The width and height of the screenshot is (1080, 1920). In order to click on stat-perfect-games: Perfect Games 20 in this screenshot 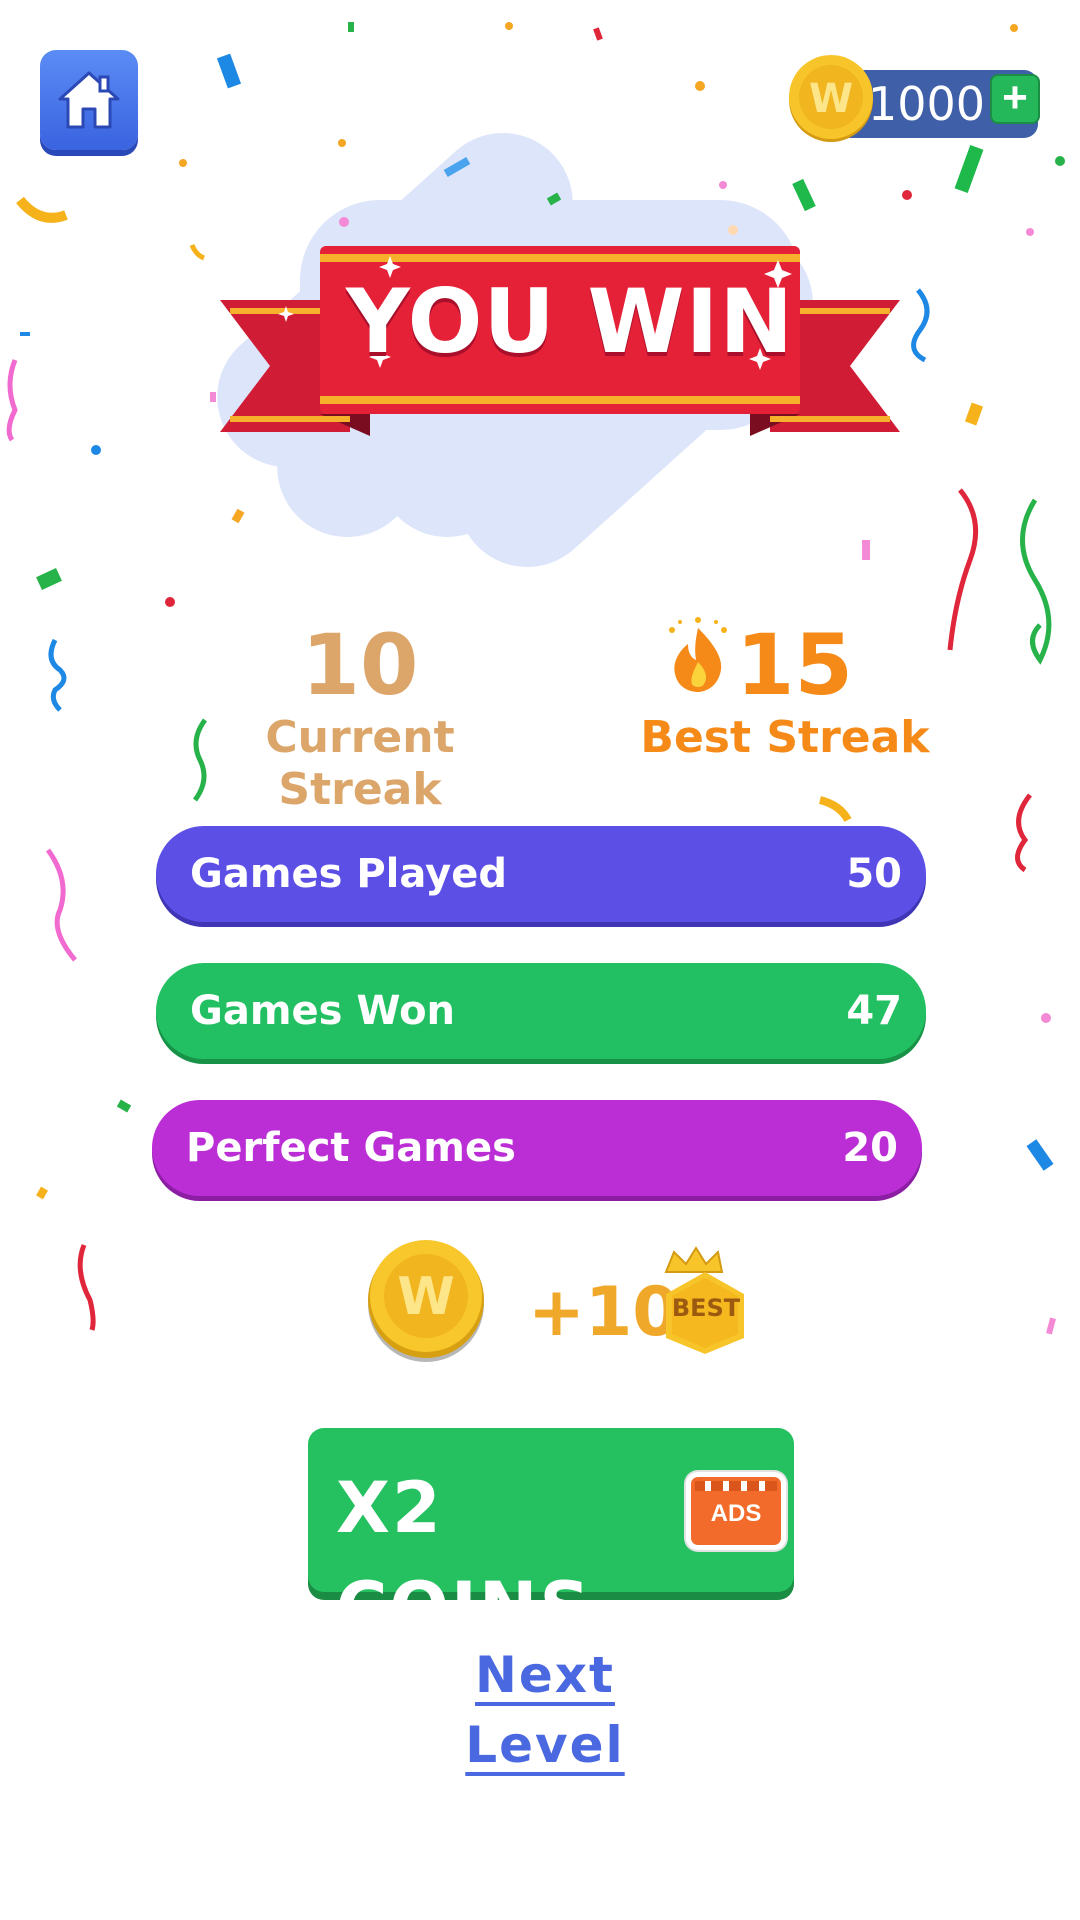, I will do `click(537, 1148)`.